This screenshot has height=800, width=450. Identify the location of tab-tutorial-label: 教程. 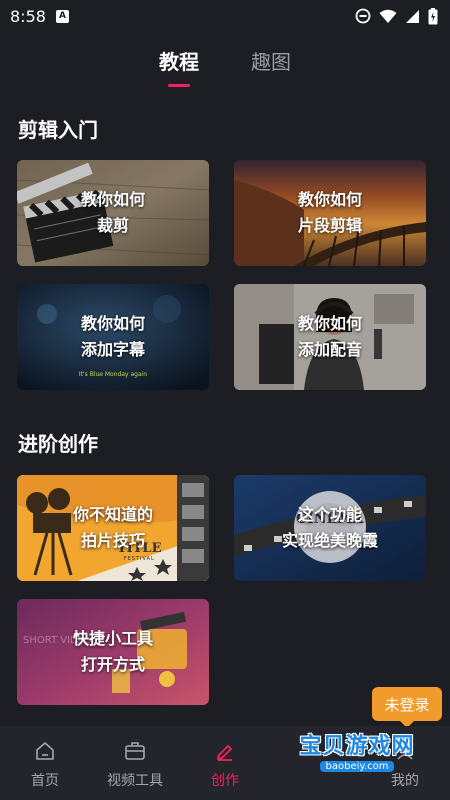
(179, 62).